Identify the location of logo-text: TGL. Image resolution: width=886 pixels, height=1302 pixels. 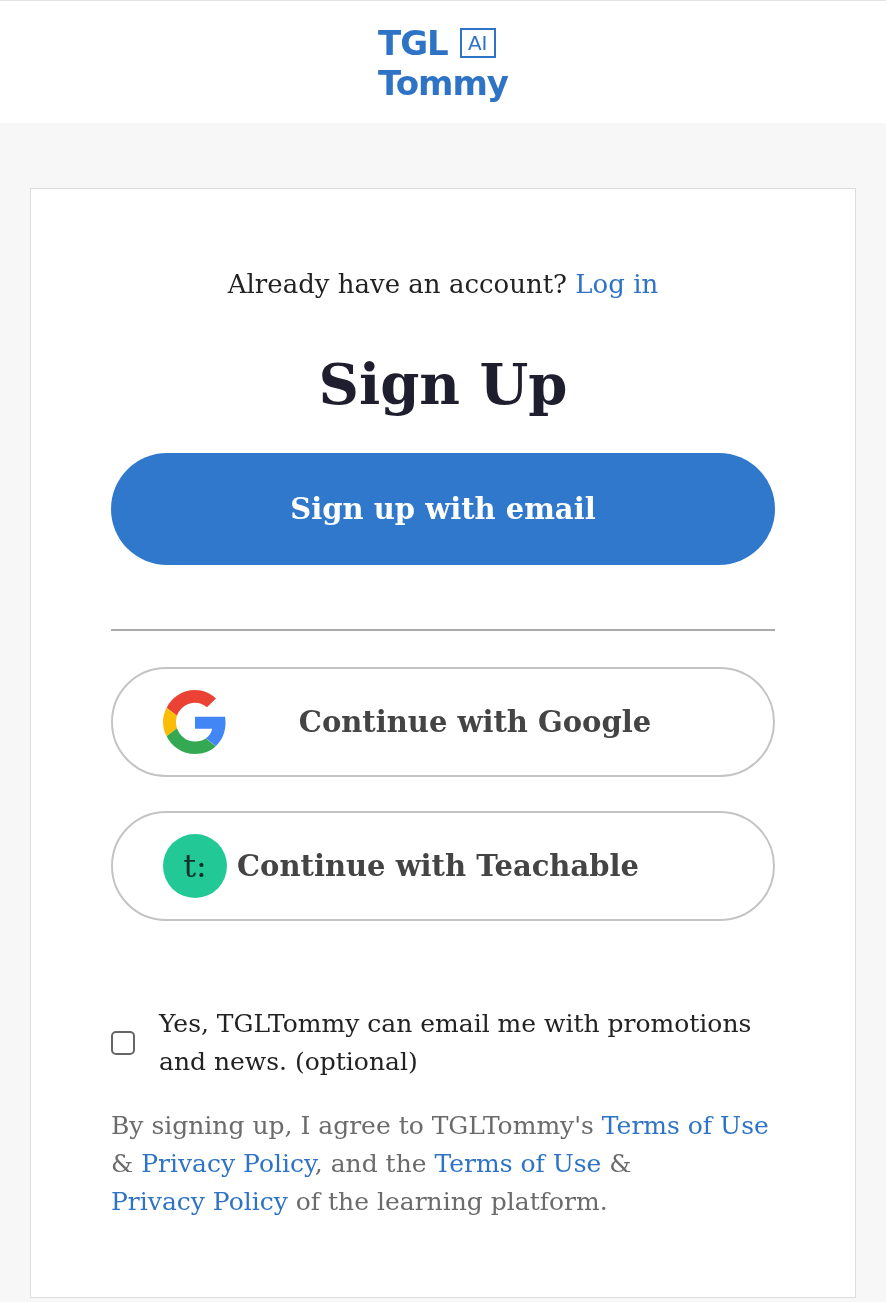
(412, 43).